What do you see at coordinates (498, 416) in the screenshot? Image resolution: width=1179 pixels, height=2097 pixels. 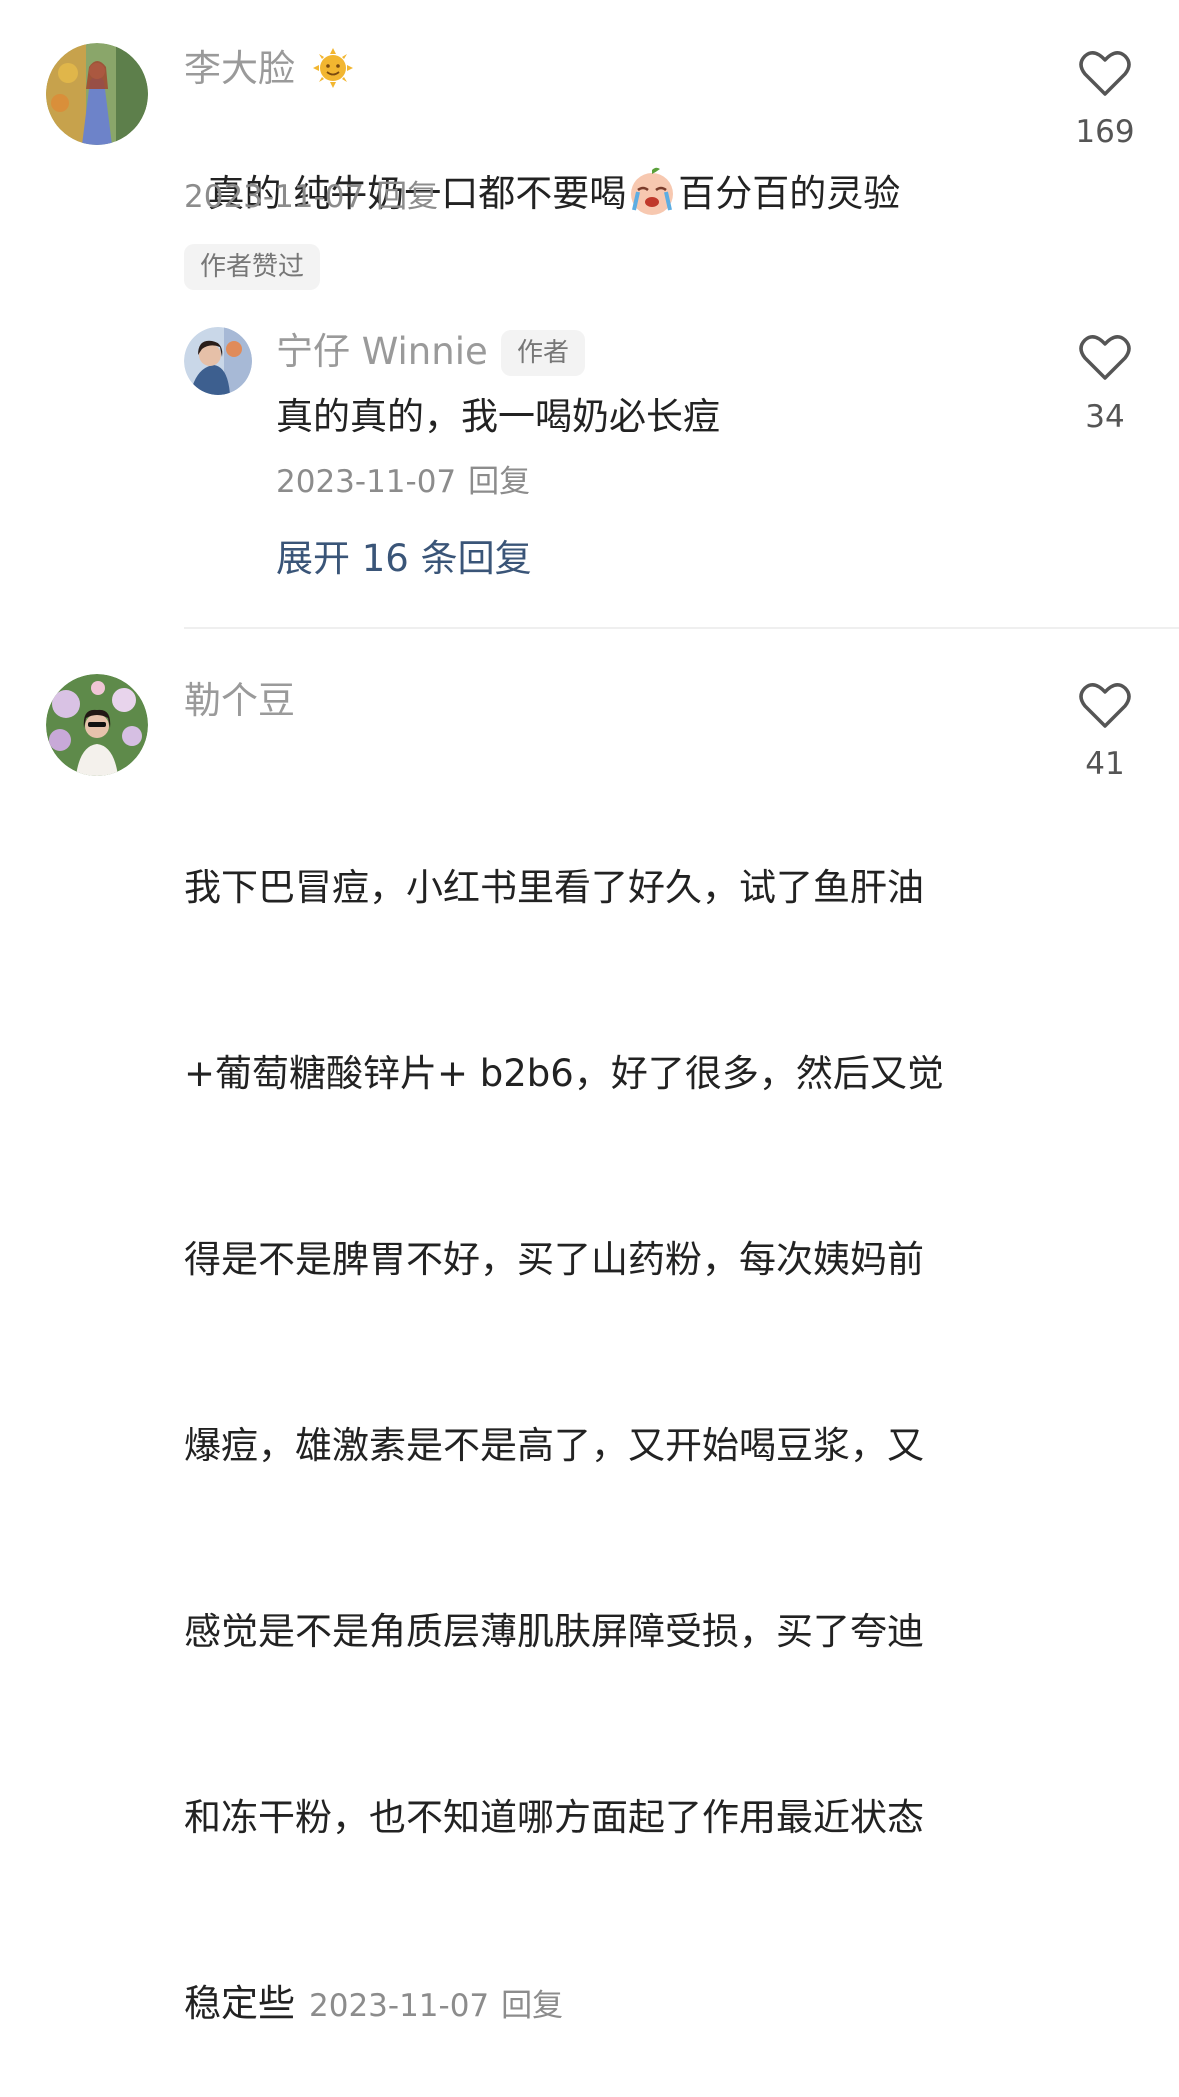 I see `reply-content: 真的真的，我一喝奶必长痘` at bounding box center [498, 416].